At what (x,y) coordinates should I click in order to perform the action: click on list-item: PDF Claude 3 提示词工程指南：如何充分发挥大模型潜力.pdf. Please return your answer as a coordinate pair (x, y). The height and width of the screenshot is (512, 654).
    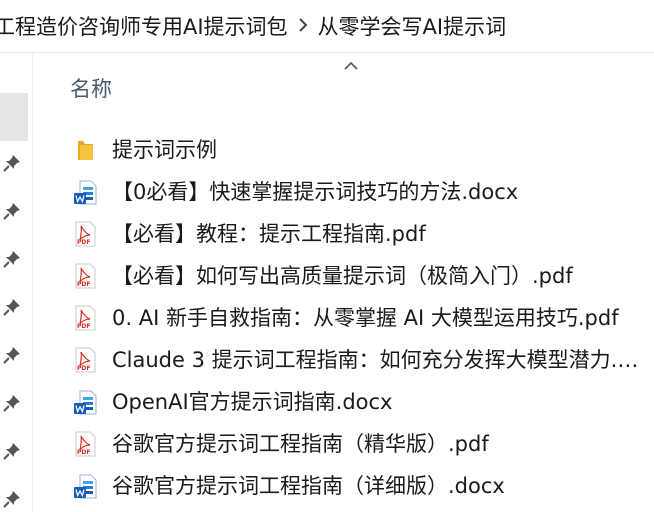
    Looking at the image, I should click on (343, 360).